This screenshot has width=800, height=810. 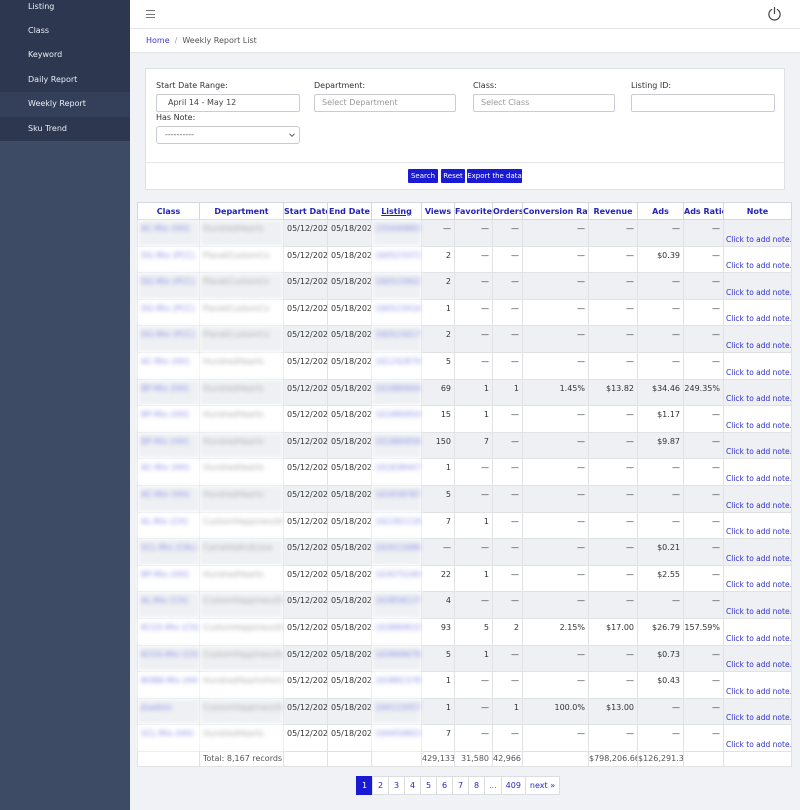 What do you see at coordinates (396, 286) in the screenshot?
I see `cell-listing-id: 1605234027` at bounding box center [396, 286].